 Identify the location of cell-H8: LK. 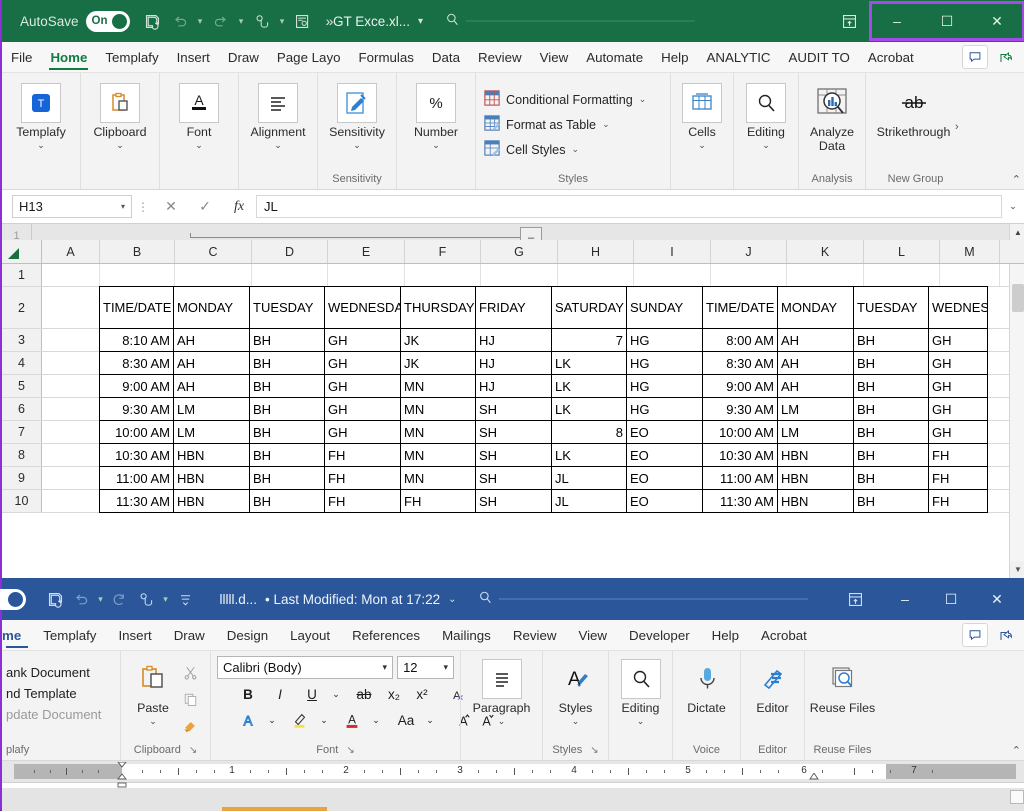
(589, 455).